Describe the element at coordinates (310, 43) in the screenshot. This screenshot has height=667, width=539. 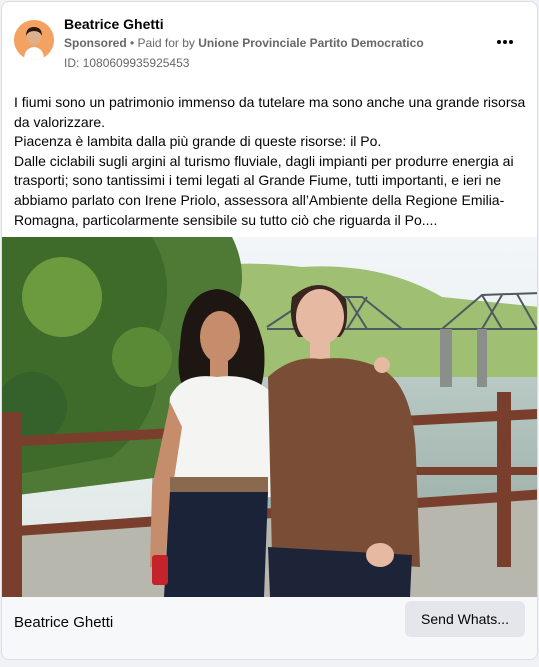
I see `advertiser-link: Unione Provinciale Partito Democratico` at that location.